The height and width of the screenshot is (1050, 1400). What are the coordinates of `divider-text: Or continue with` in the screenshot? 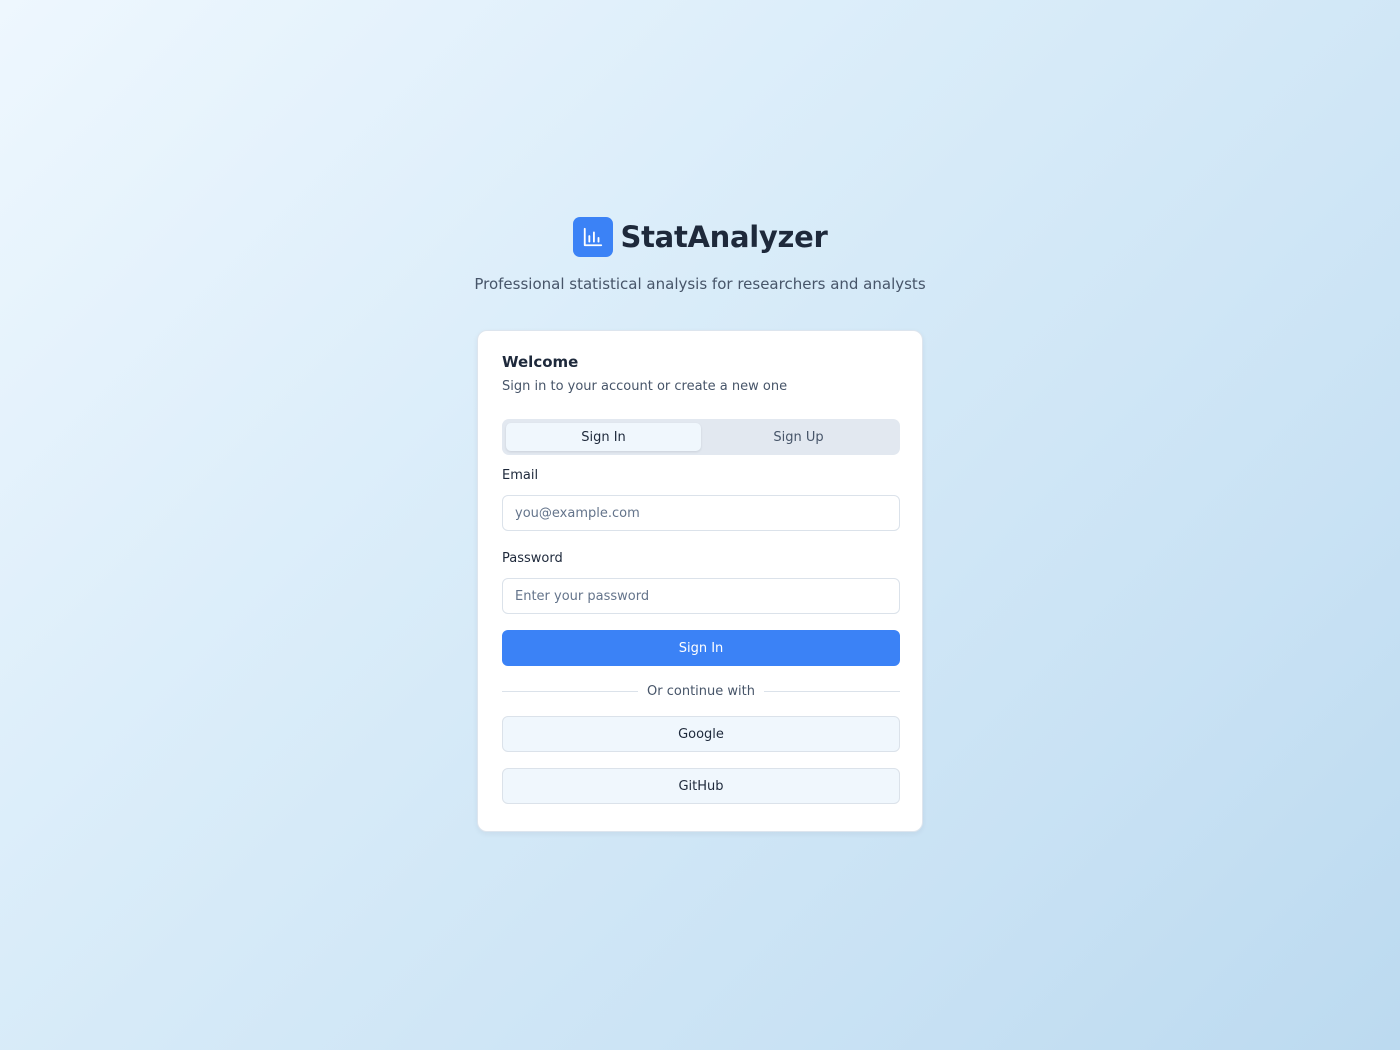 It's located at (701, 691).